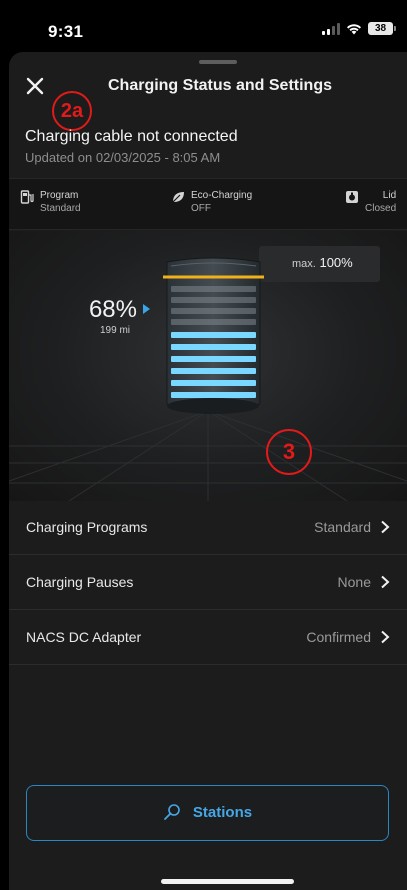 This screenshot has height=890, width=407. I want to click on charging-station-icon, so click(27, 197).